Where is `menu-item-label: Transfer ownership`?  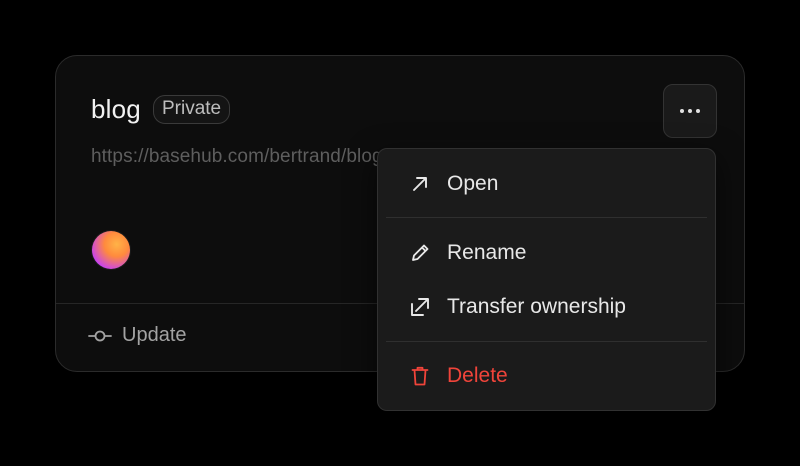 menu-item-label: Transfer ownership is located at coordinates (536, 306).